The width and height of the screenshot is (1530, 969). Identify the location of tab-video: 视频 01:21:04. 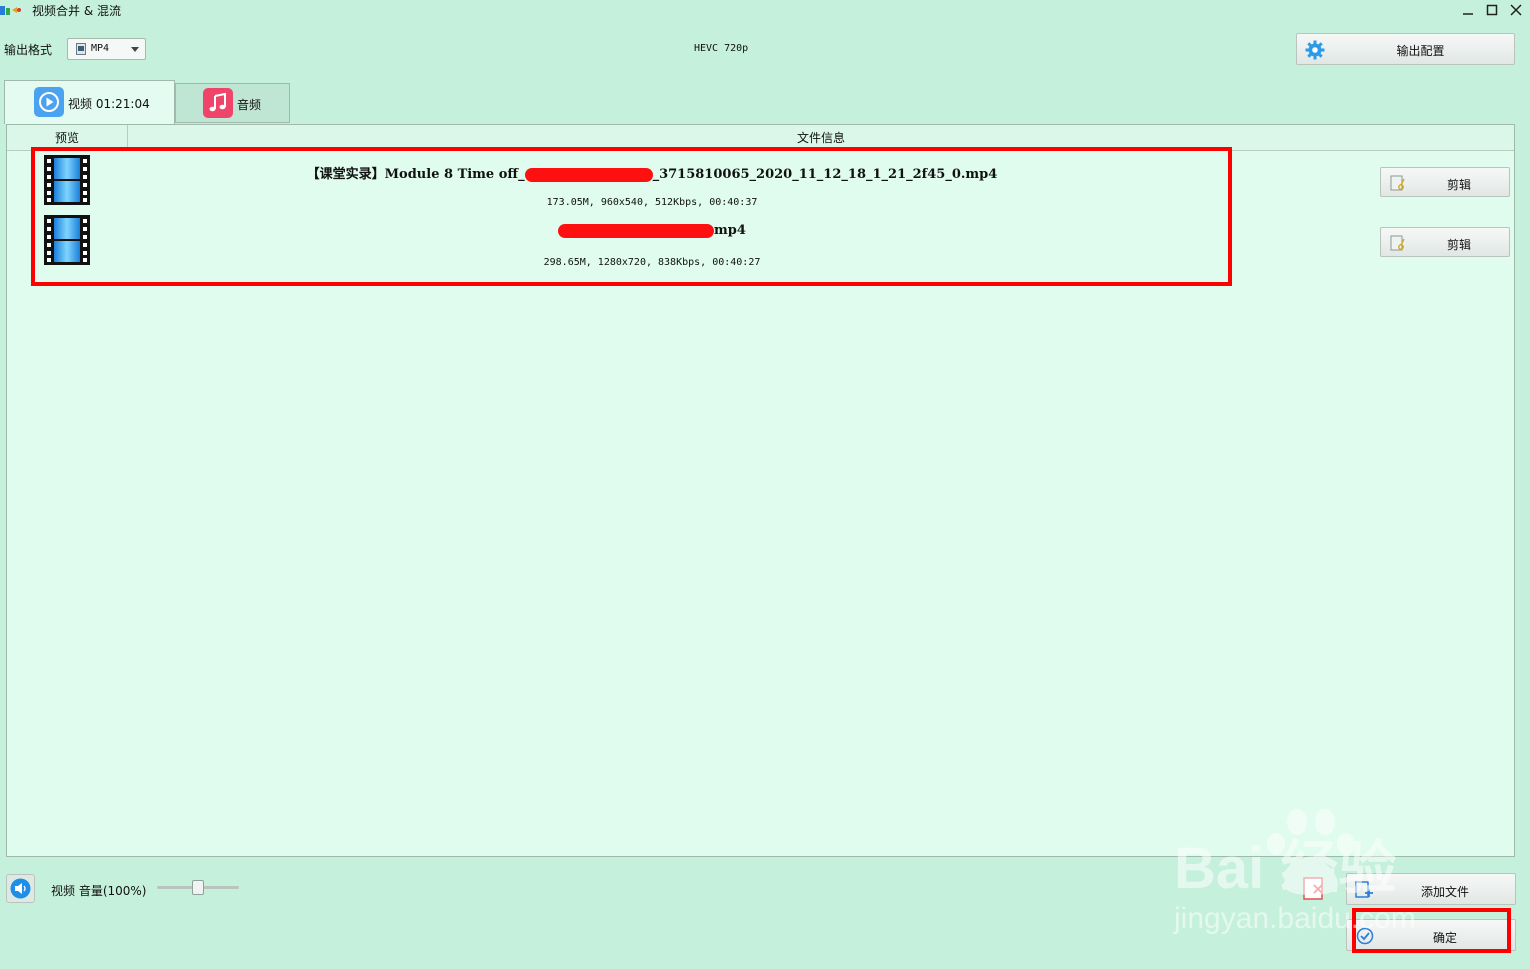
(89, 102).